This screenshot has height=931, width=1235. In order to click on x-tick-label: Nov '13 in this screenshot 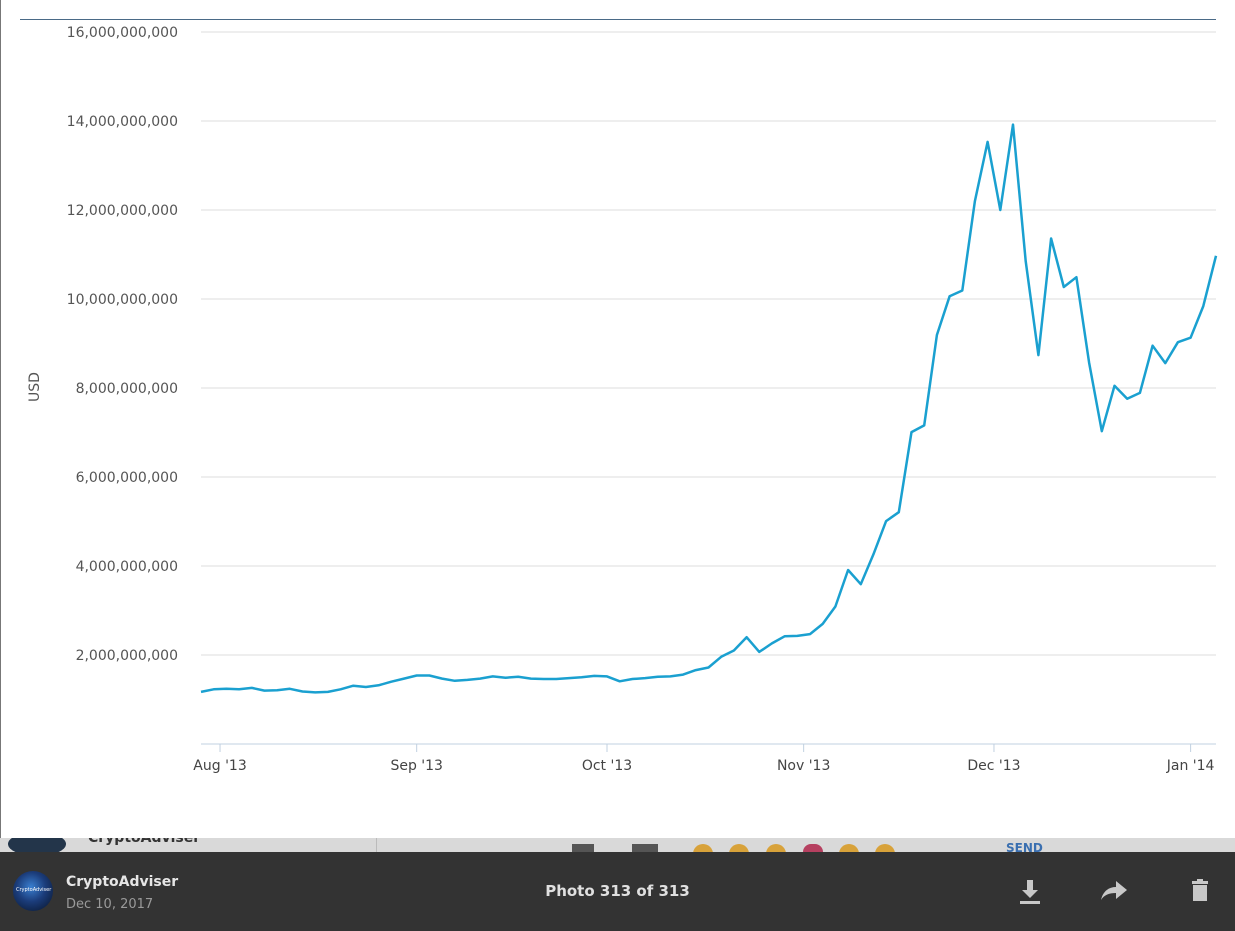, I will do `click(803, 766)`.